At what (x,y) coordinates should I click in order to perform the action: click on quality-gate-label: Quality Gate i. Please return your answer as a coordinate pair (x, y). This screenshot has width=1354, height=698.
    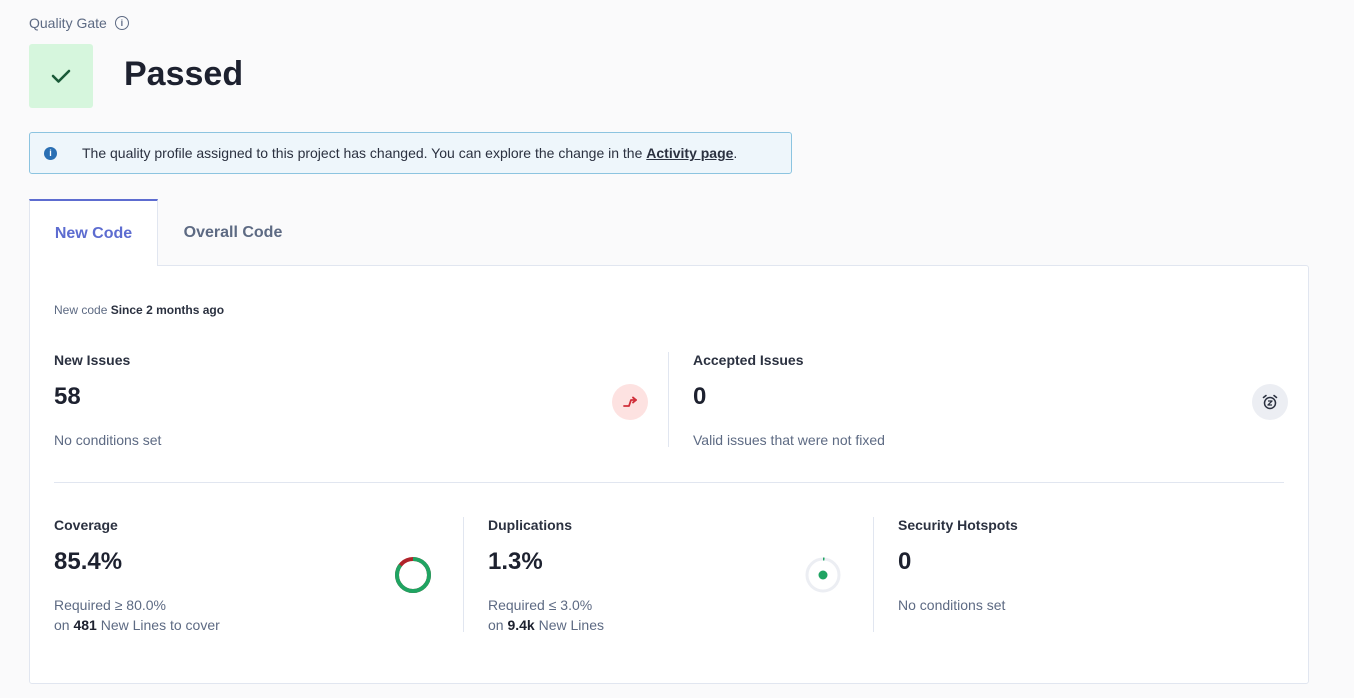
    Looking at the image, I should click on (79, 23).